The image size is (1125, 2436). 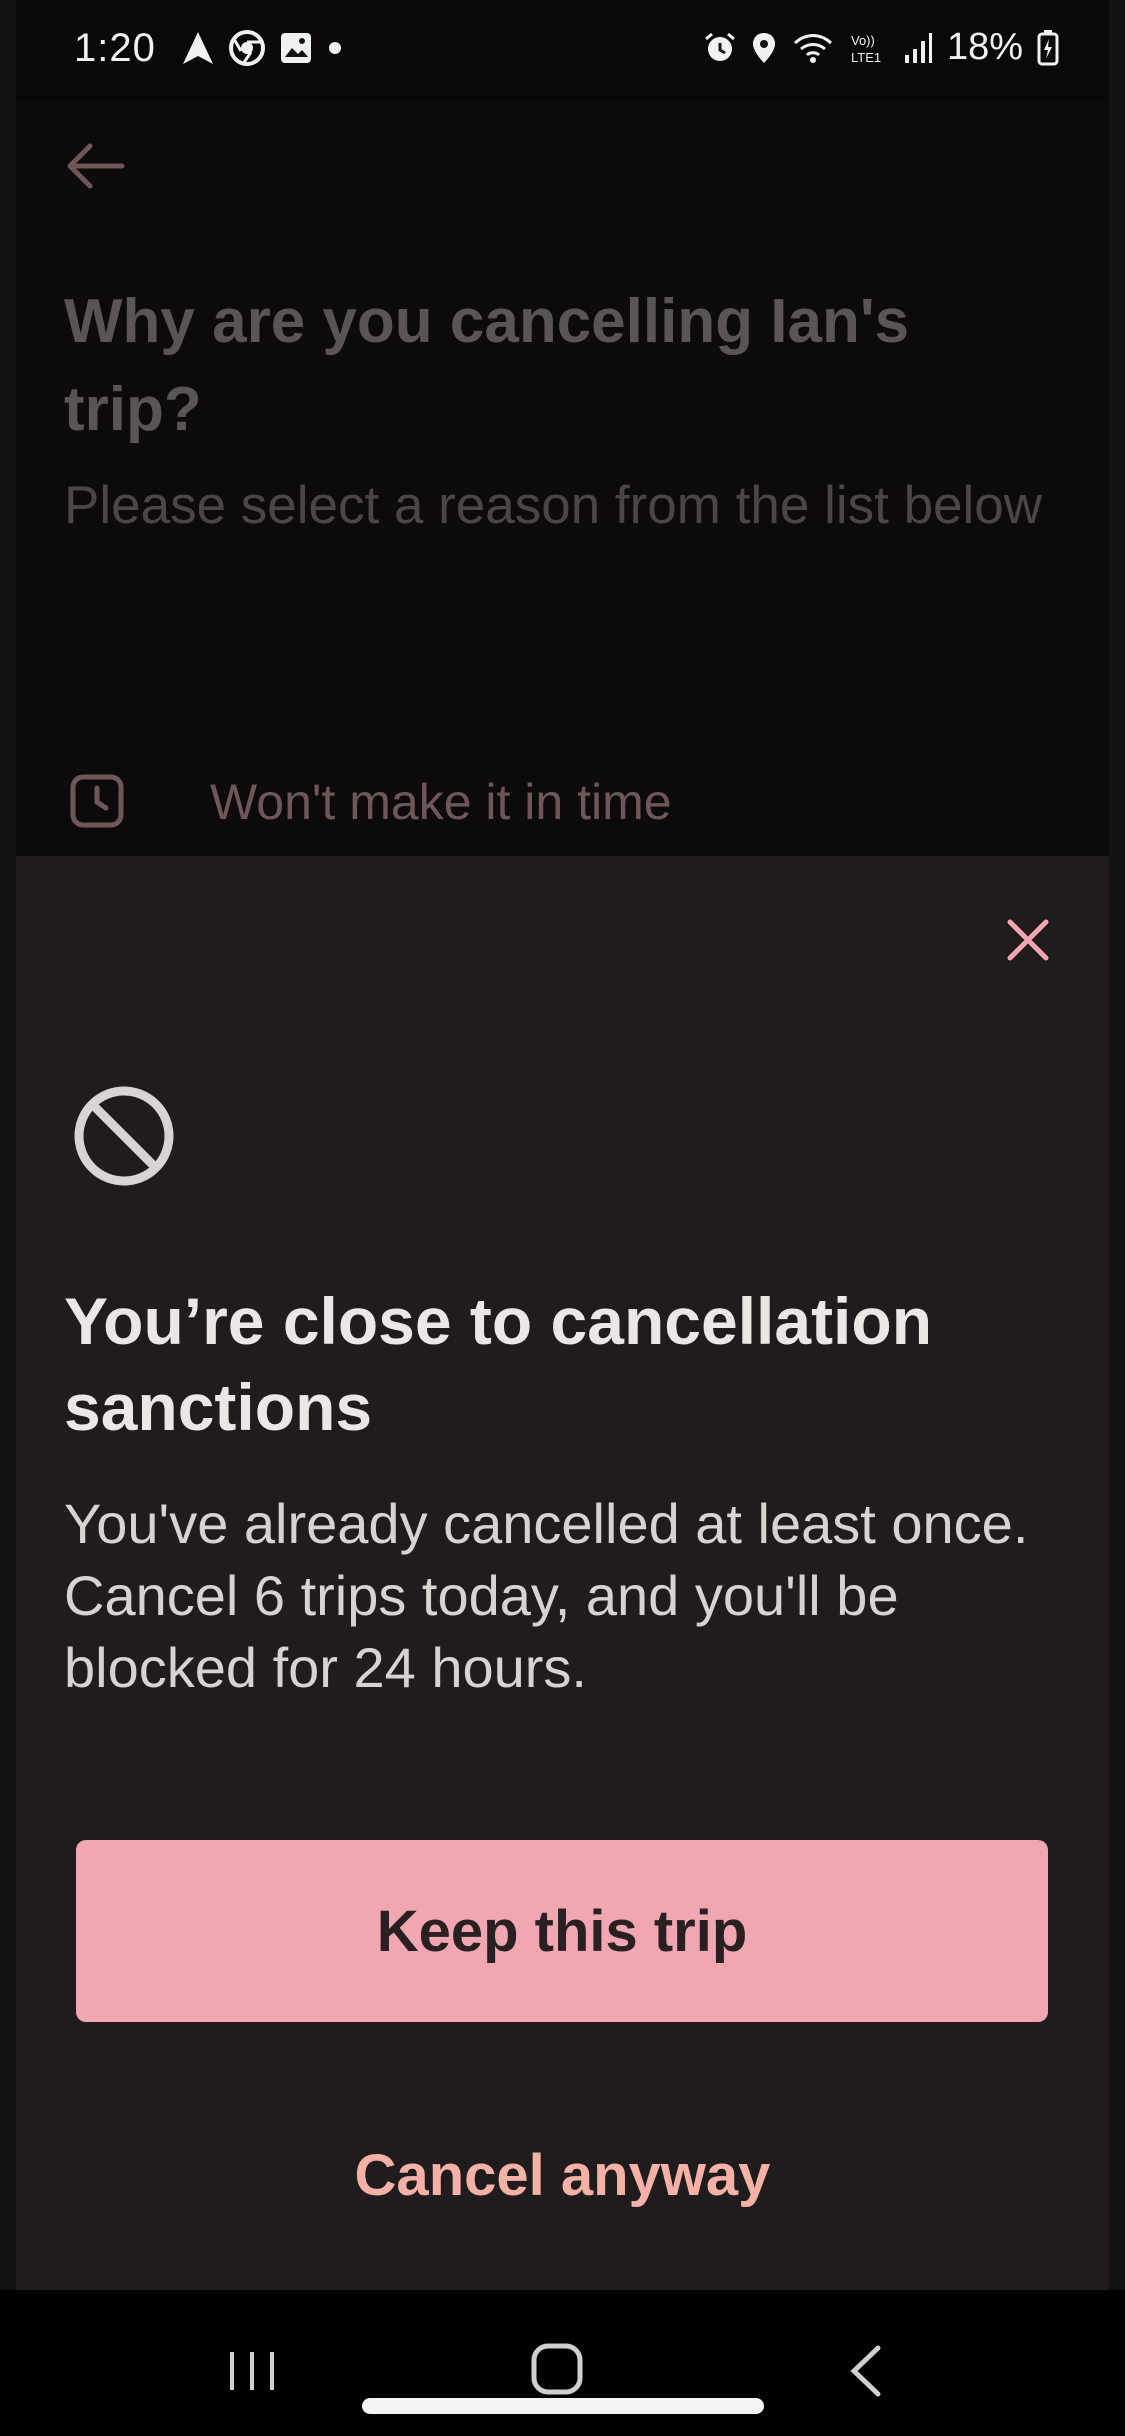 What do you see at coordinates (812, 48) in the screenshot?
I see `wifi-icon` at bounding box center [812, 48].